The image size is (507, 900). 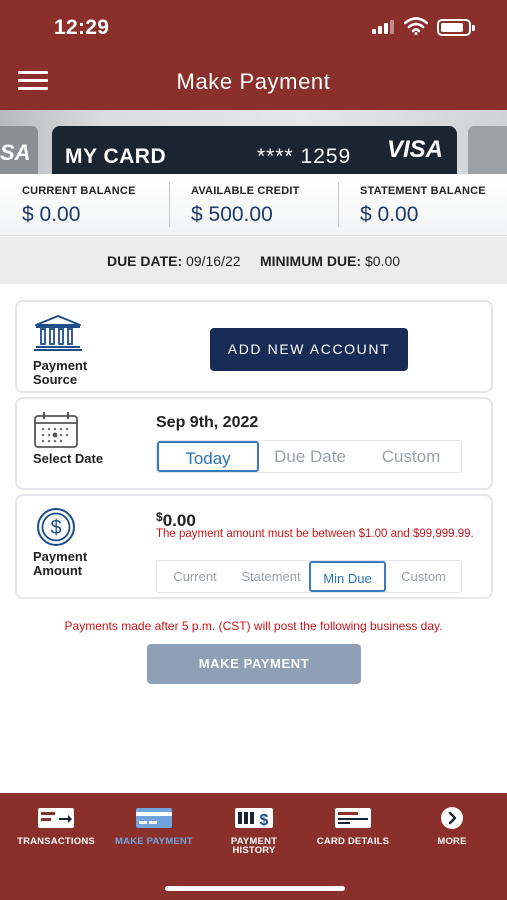 I want to click on dollar-icon: $, so click(x=56, y=527).